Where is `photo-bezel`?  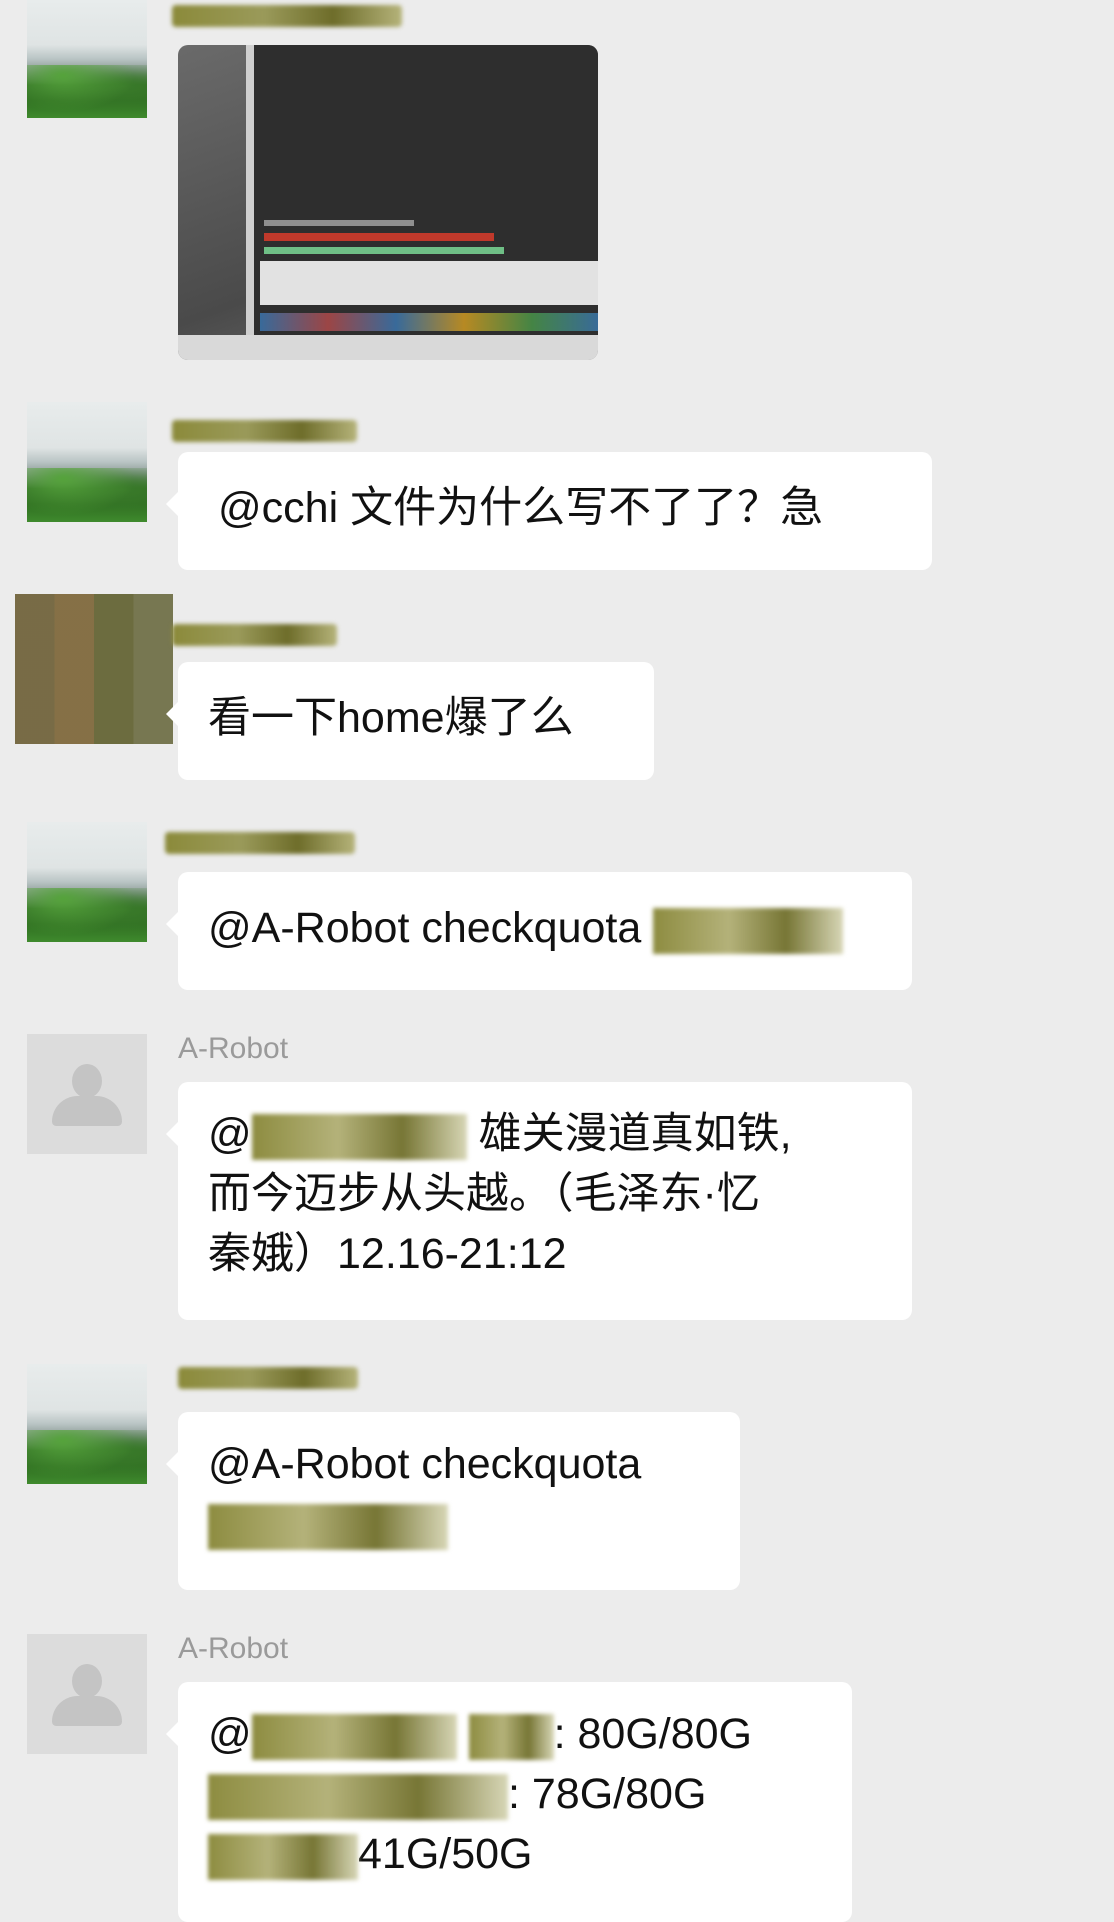 photo-bezel is located at coordinates (388, 347).